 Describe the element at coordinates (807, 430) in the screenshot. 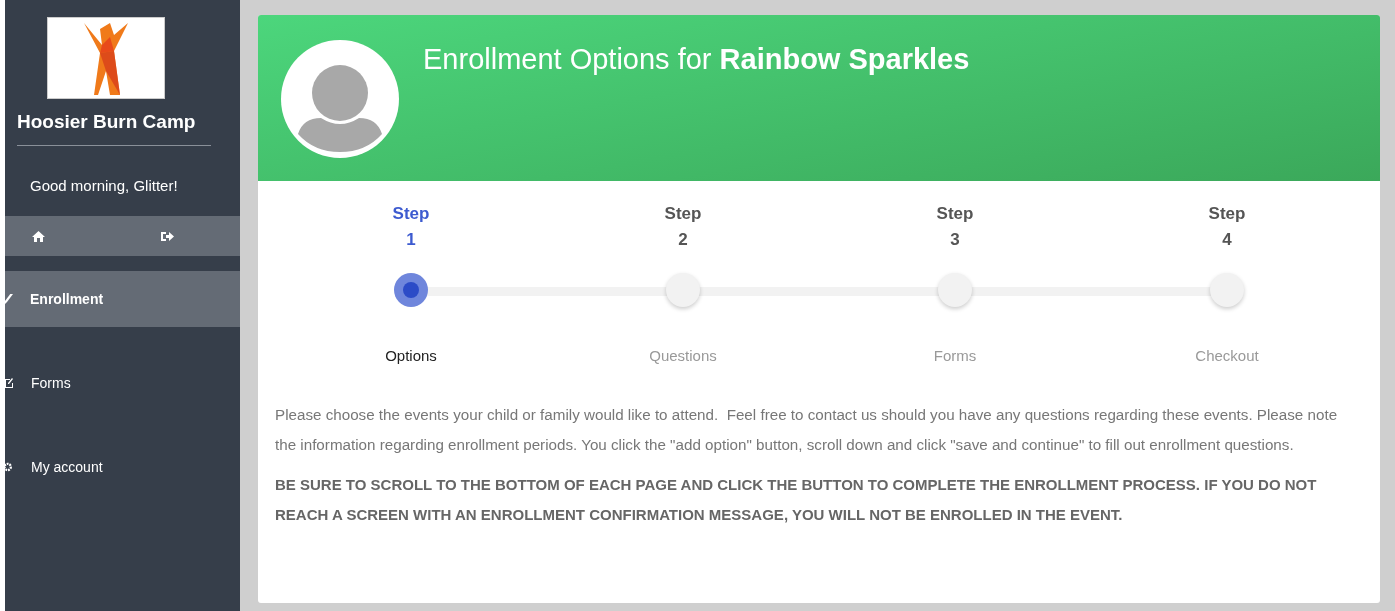

I see `instructions-text: Please choose the events your child or family would like to attend. Feel free to contact us should you have any questions regarding these events. Please note the information regarding enrollment periods. You click the "add option" button, scroll down and click "save and continue" to fill out enrollment questions.` at that location.